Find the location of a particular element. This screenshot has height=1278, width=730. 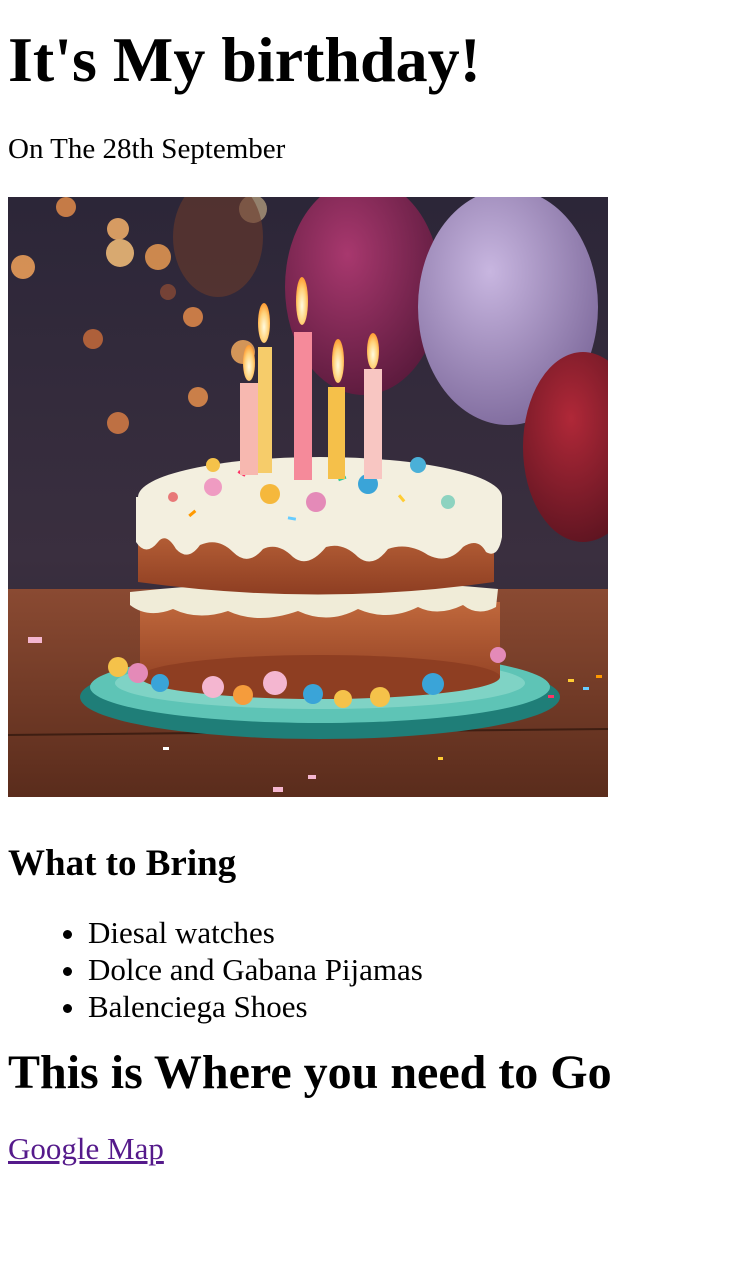

location-heading: This is Where you need to Go is located at coordinates (310, 1072).